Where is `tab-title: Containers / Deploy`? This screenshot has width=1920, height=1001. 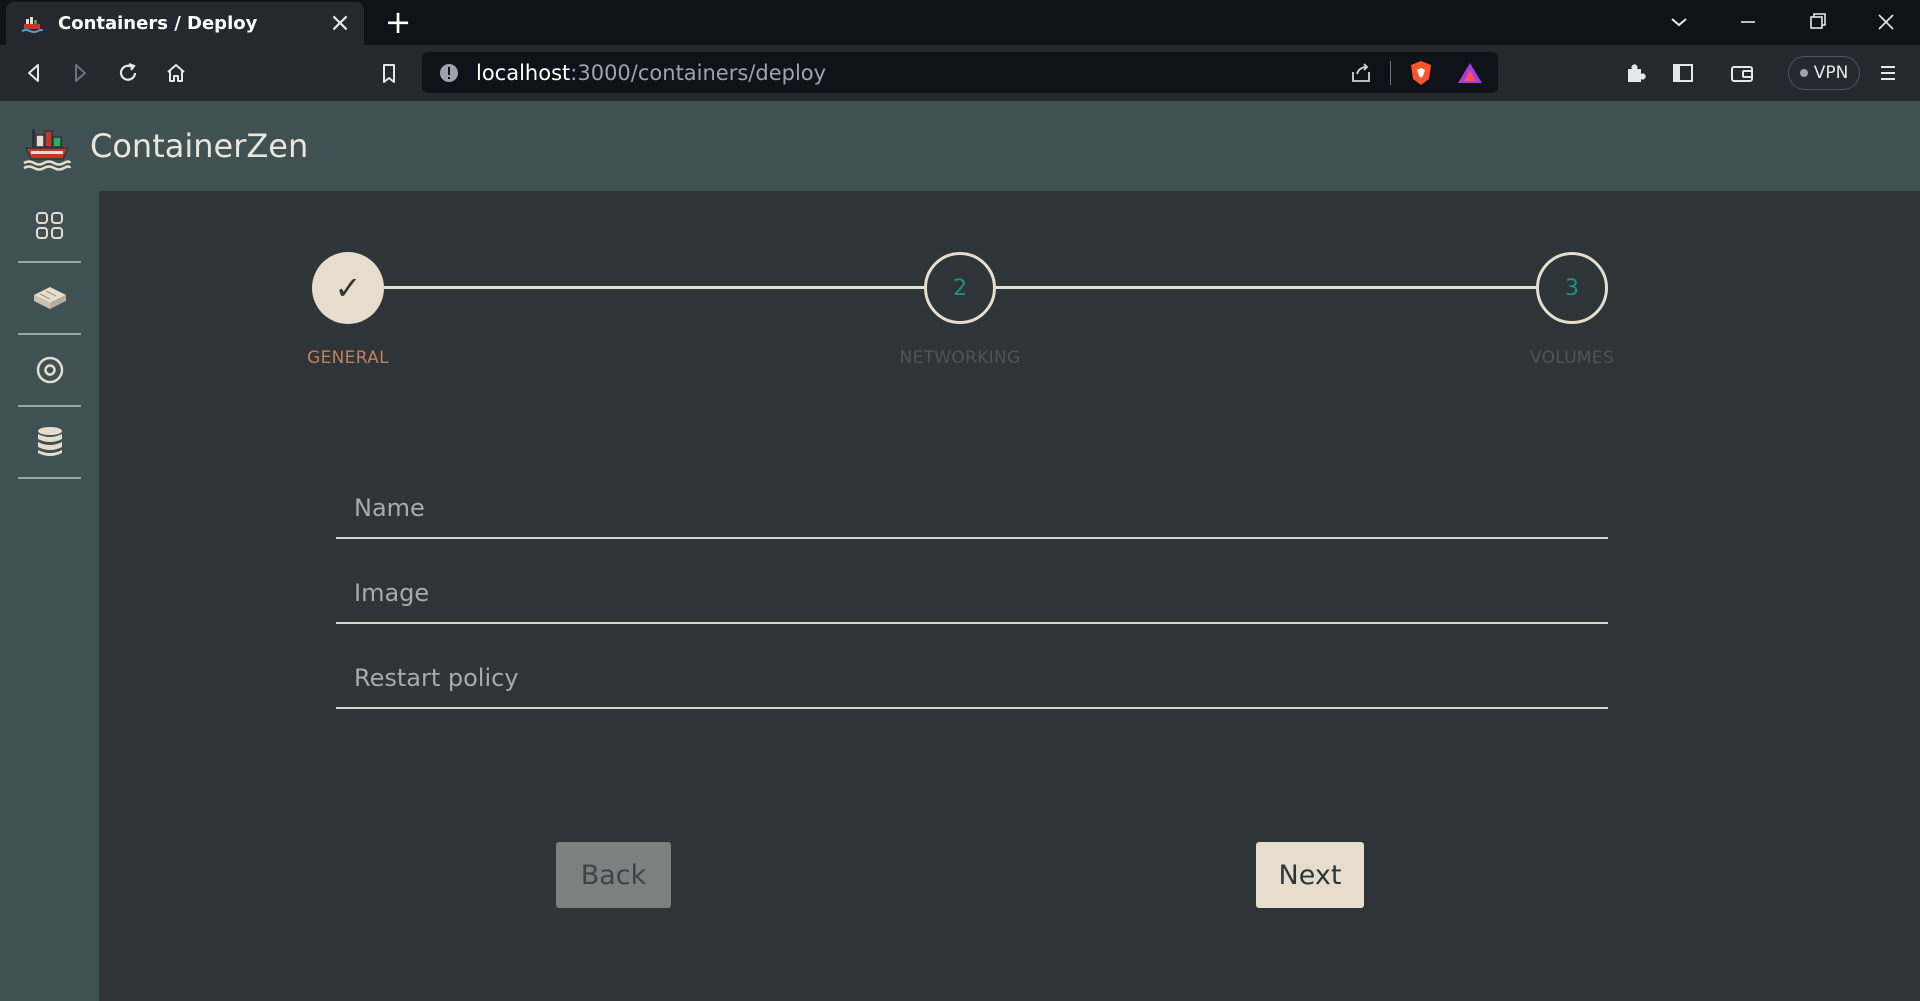
tab-title: Containers / Deploy is located at coordinates (158, 23).